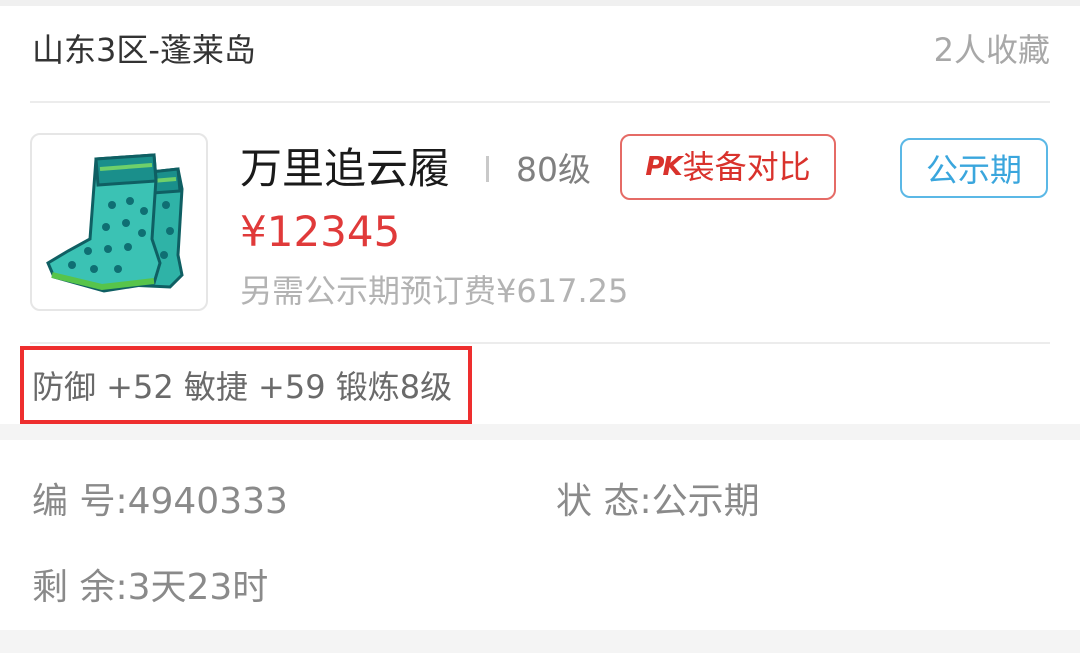 This screenshot has width=1080, height=653. Describe the element at coordinates (746, 167) in the screenshot. I see `pk-compare-label: 装备对比` at that location.